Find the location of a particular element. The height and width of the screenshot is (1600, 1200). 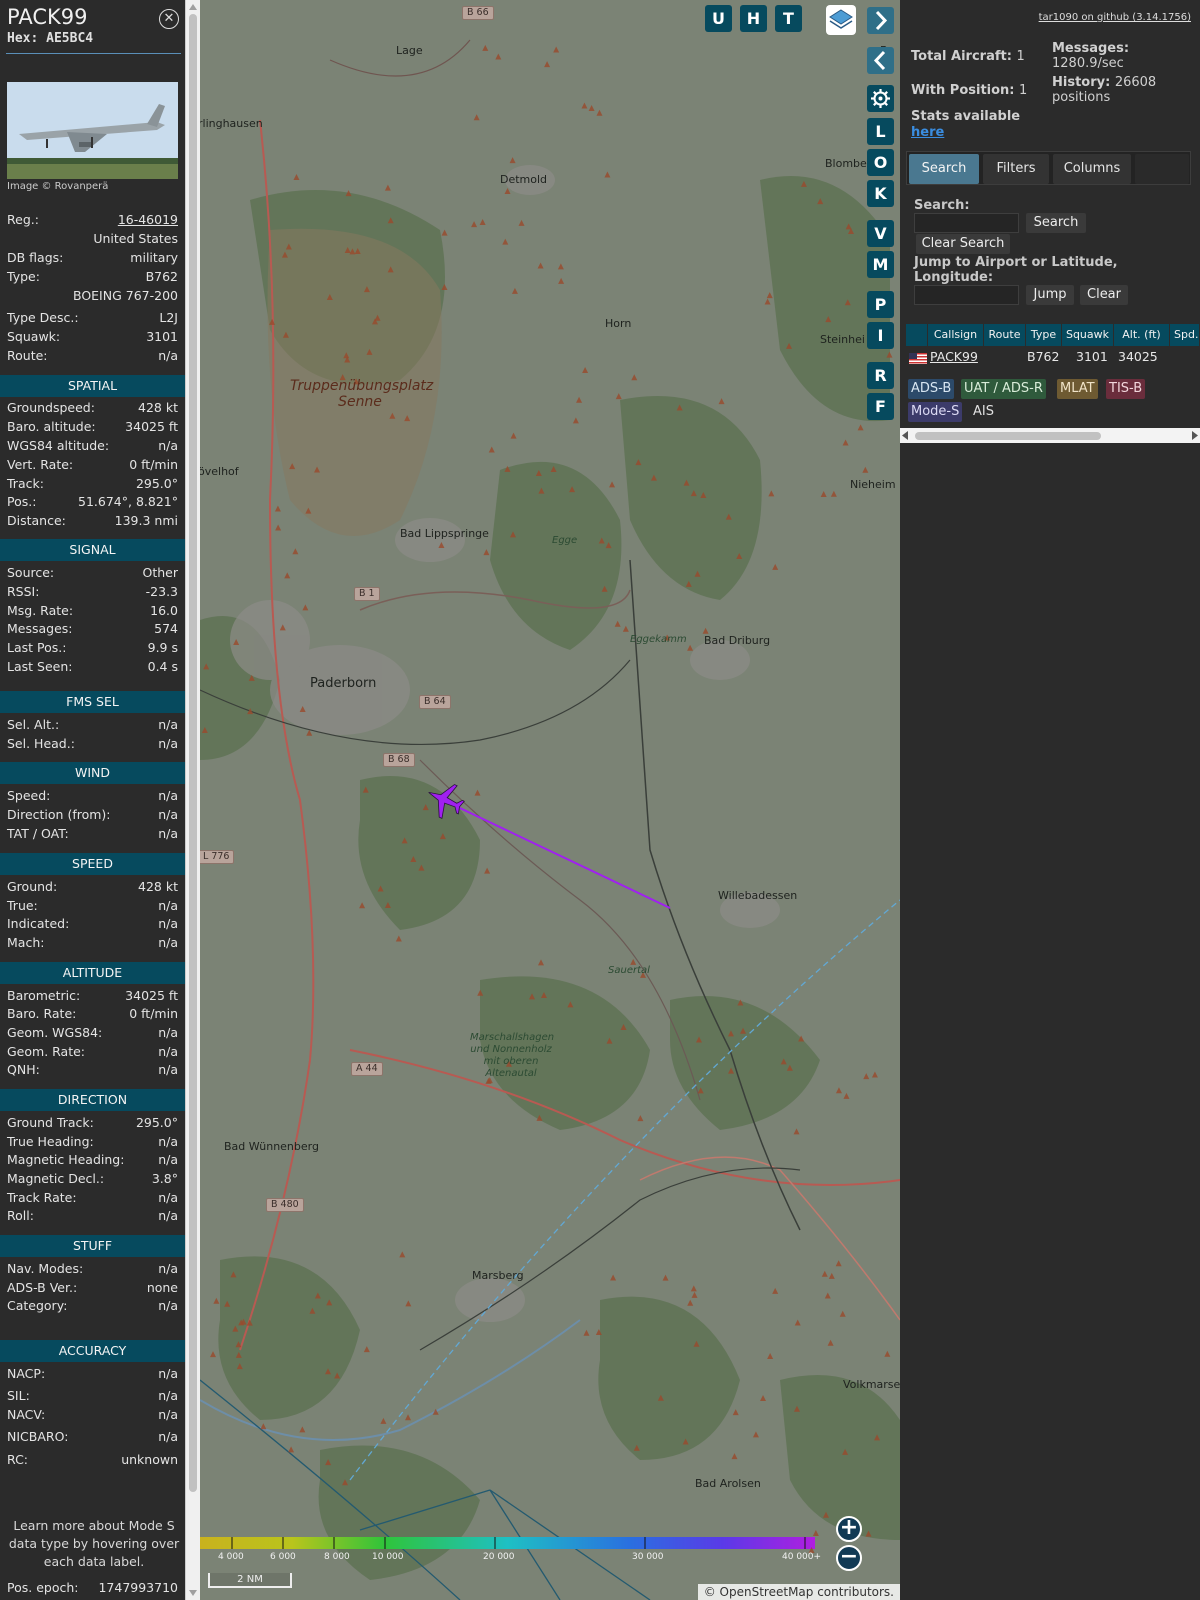

map-key-i-button: I is located at coordinates (880, 335).